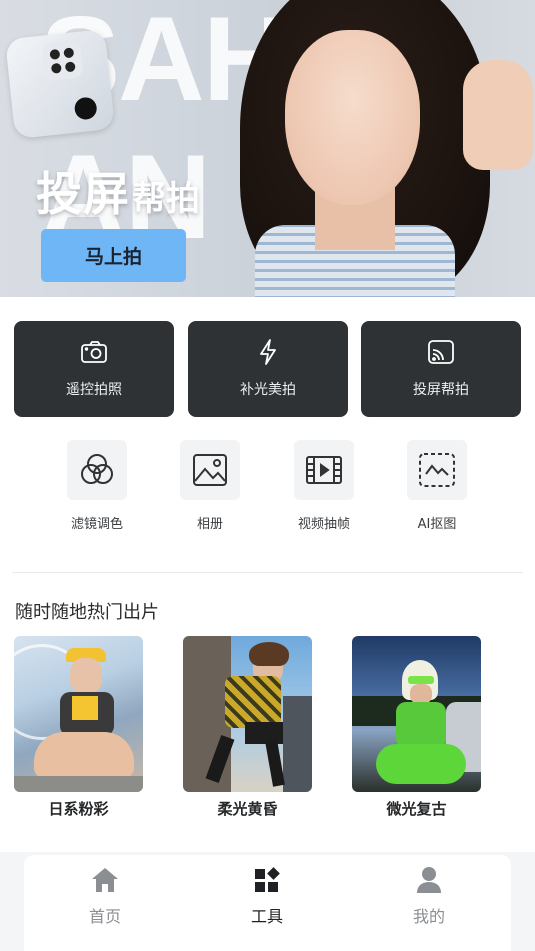  I want to click on style-label-dim-retro: 微光复古, so click(416, 808).